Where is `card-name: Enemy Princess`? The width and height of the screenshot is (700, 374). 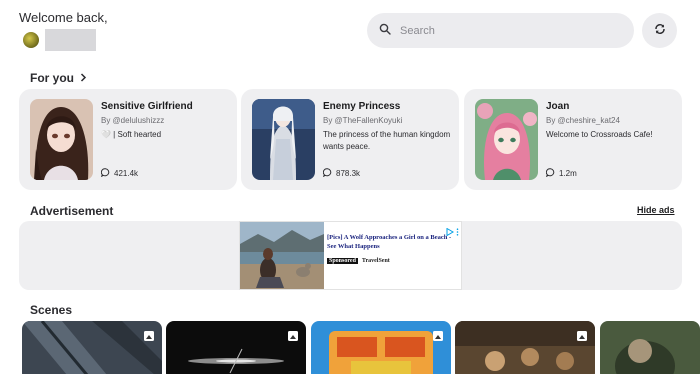 card-name: Enemy Princess is located at coordinates (362, 106).